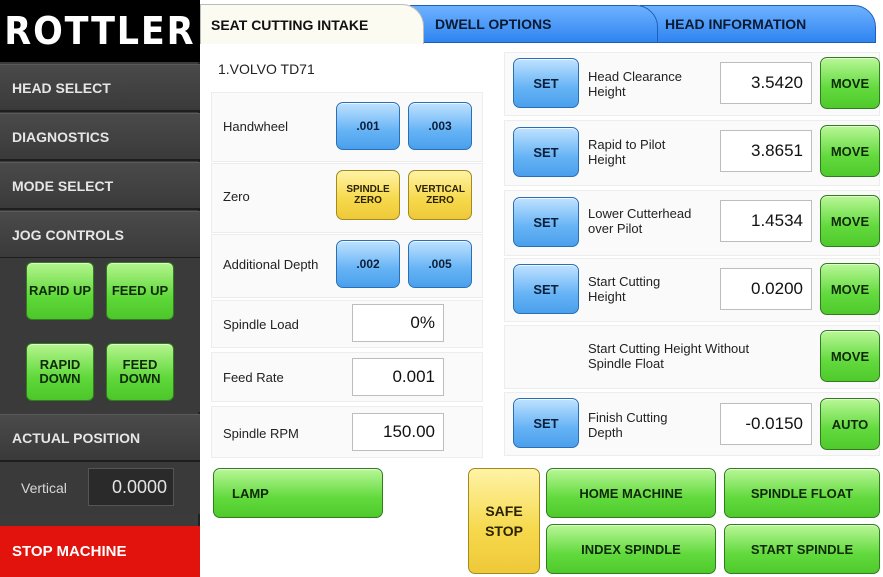  I want to click on lower-cutterhead-value: 1.4534, so click(766, 221).